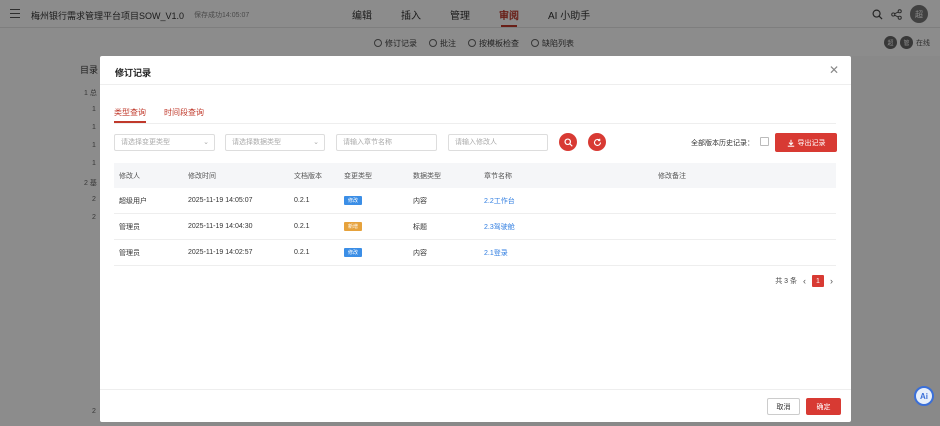 This screenshot has height=426, width=940. What do you see at coordinates (499, 200) in the screenshot?
I see `section-link: 2.2工作台` at bounding box center [499, 200].